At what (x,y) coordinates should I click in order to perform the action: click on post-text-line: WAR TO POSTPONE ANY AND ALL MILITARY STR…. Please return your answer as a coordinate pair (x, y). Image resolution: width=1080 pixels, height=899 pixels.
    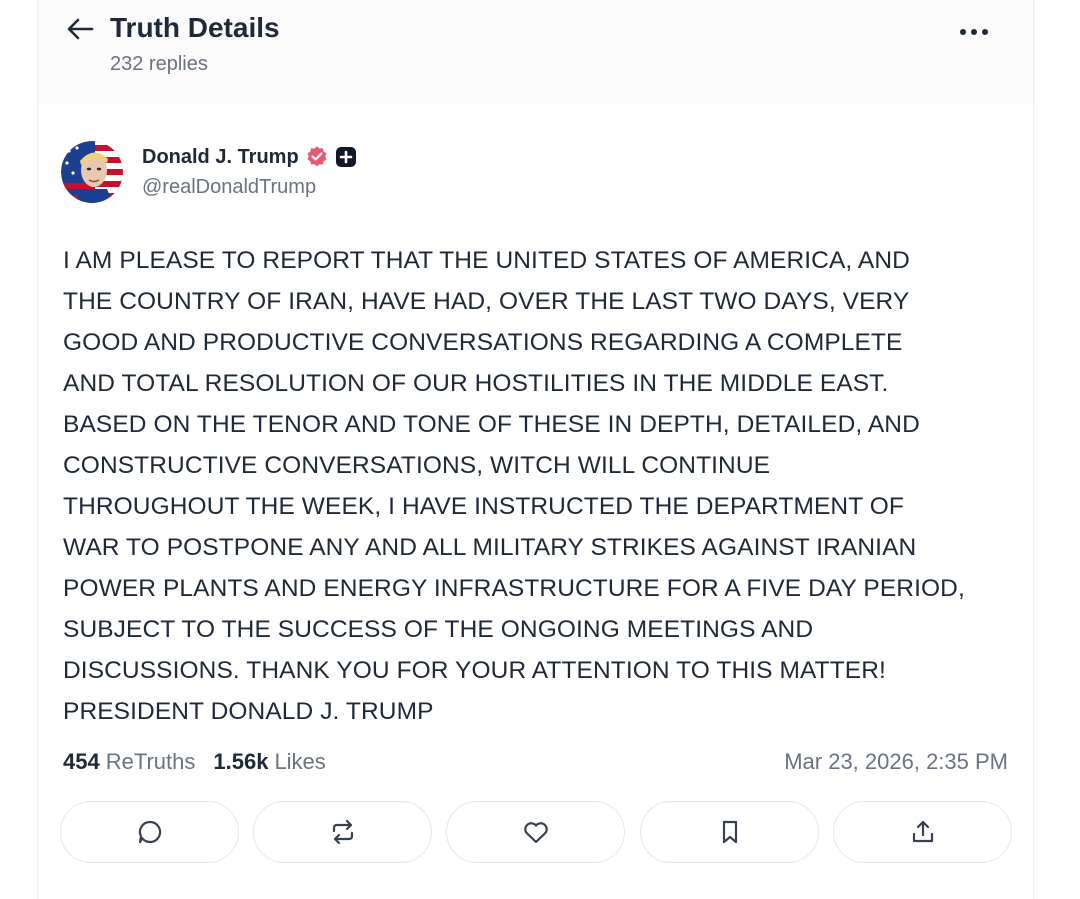
    Looking at the image, I should click on (490, 547).